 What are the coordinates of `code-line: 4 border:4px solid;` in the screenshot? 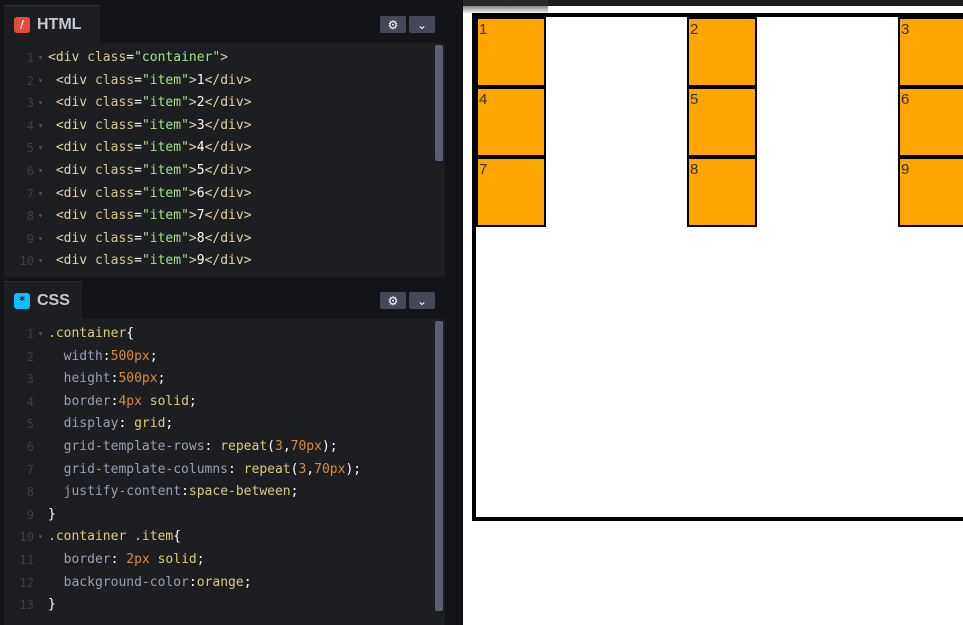 It's located at (219, 402).